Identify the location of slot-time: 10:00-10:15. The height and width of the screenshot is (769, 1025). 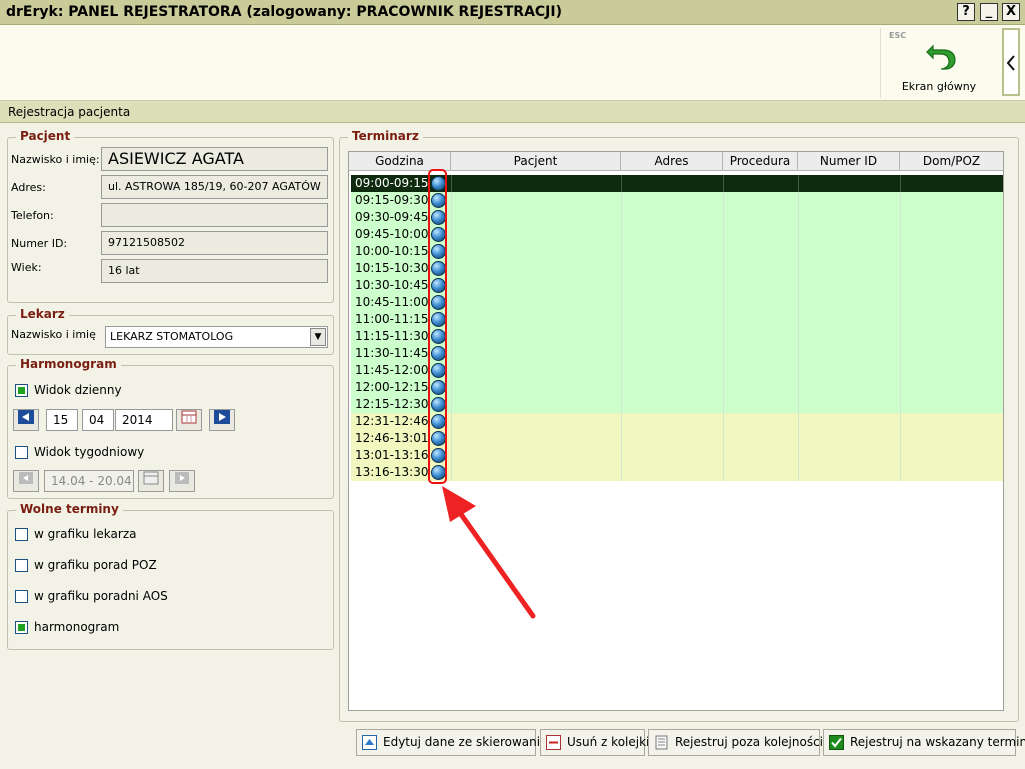
(392, 251).